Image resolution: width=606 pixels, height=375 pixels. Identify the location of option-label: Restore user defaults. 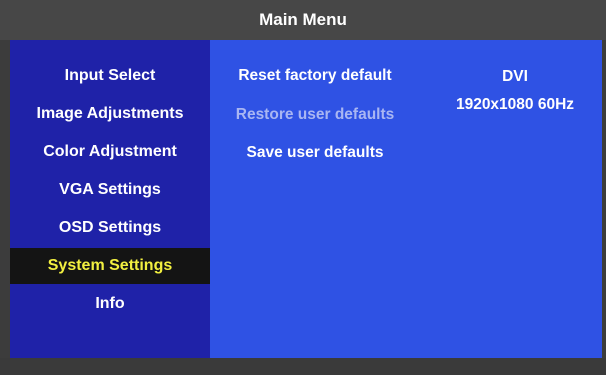
(315, 114).